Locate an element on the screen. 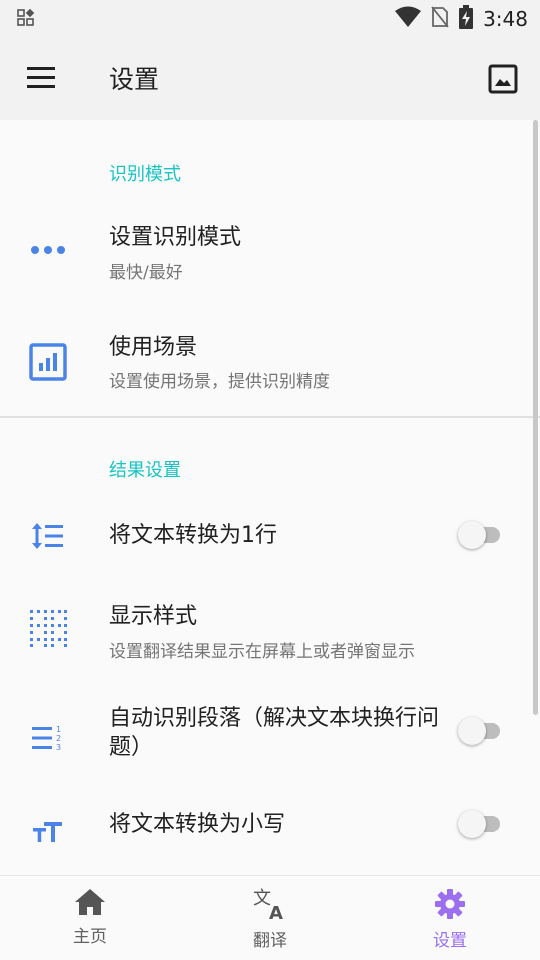 This screenshot has height=960, width=540. section-title-result-settings: 结果设置 is located at coordinates (145, 470).